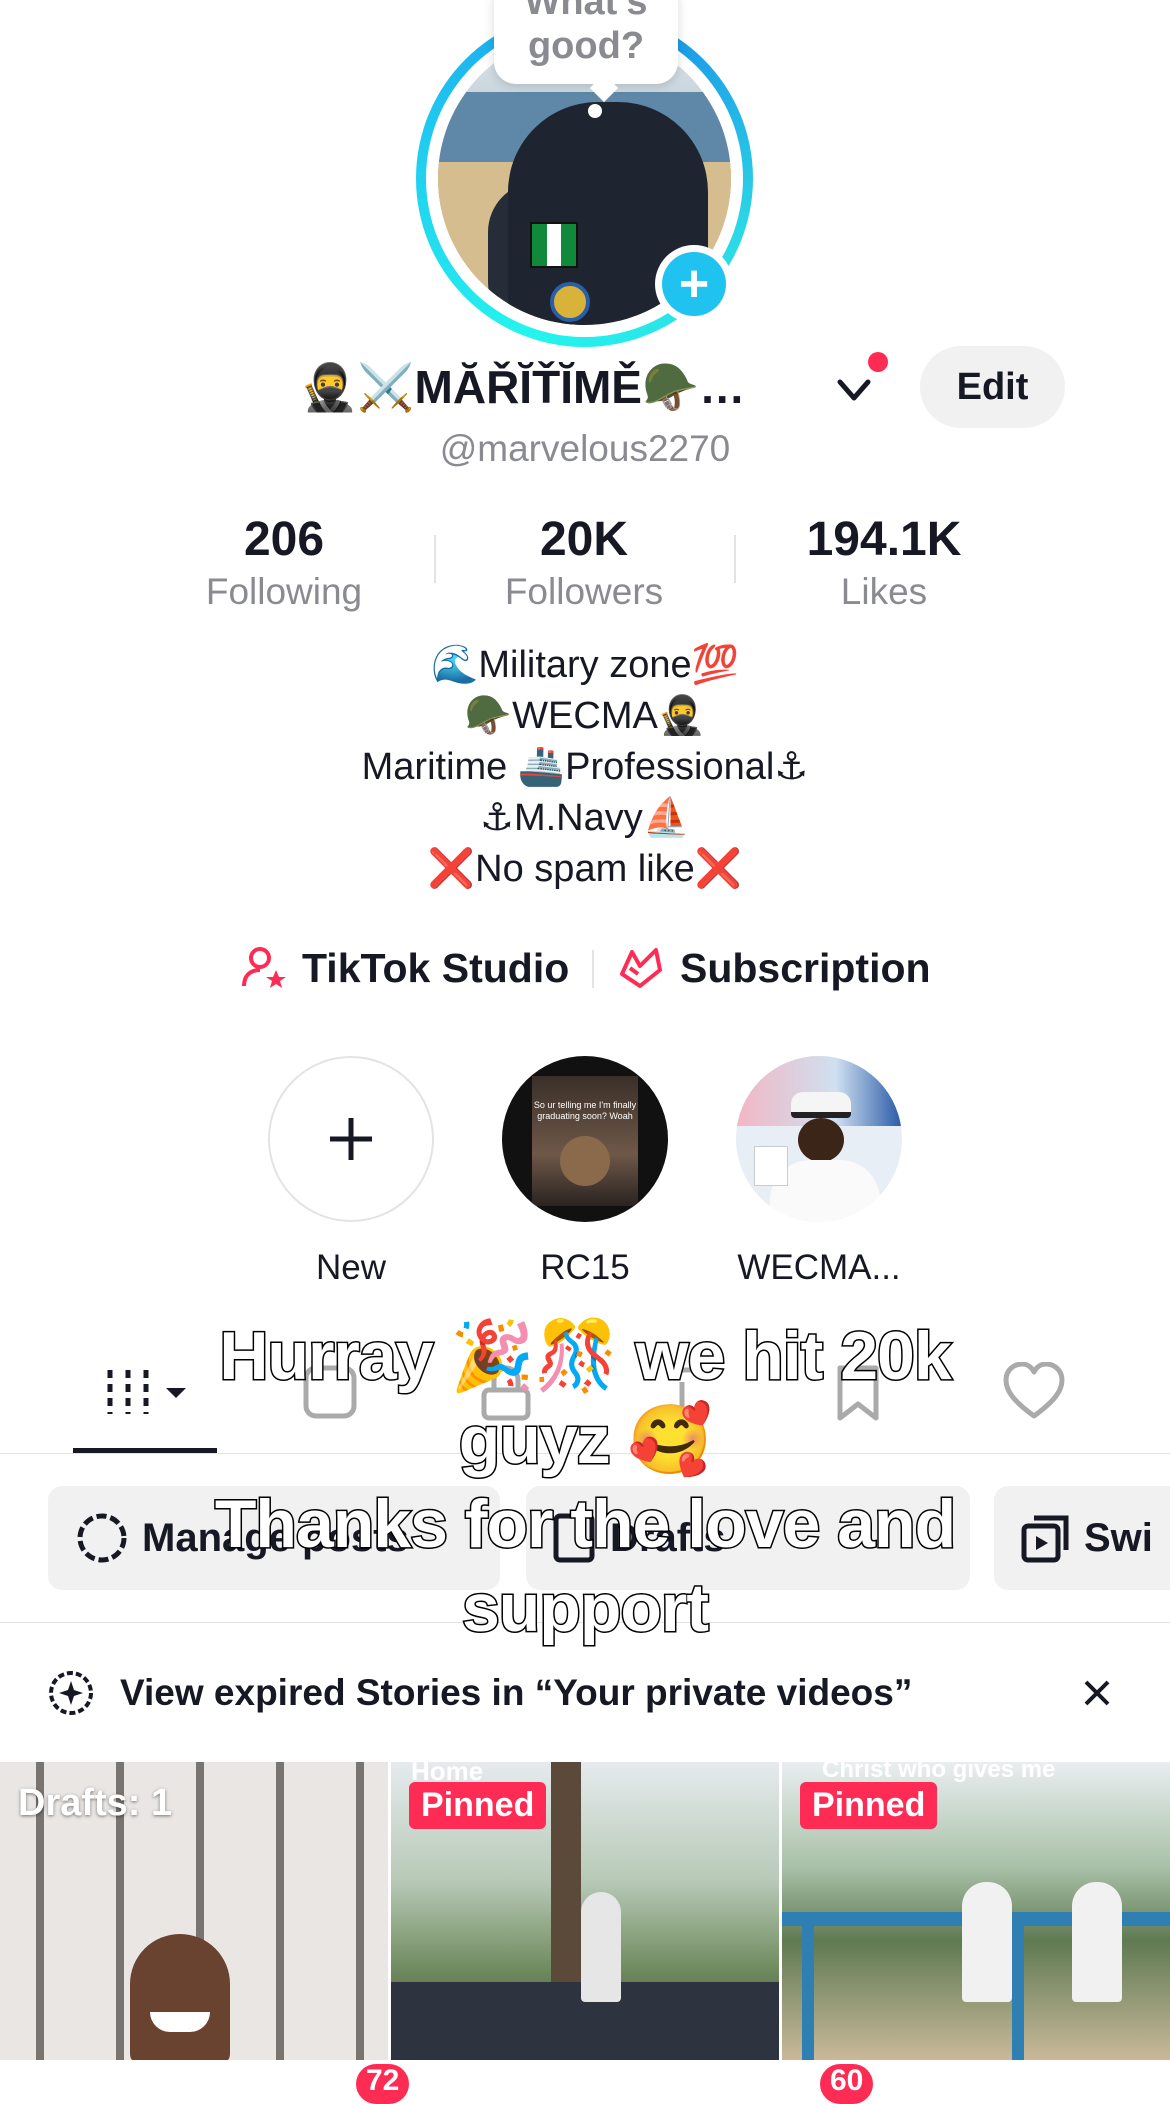  I want to click on stat-following: 206 Following, so click(284, 562).